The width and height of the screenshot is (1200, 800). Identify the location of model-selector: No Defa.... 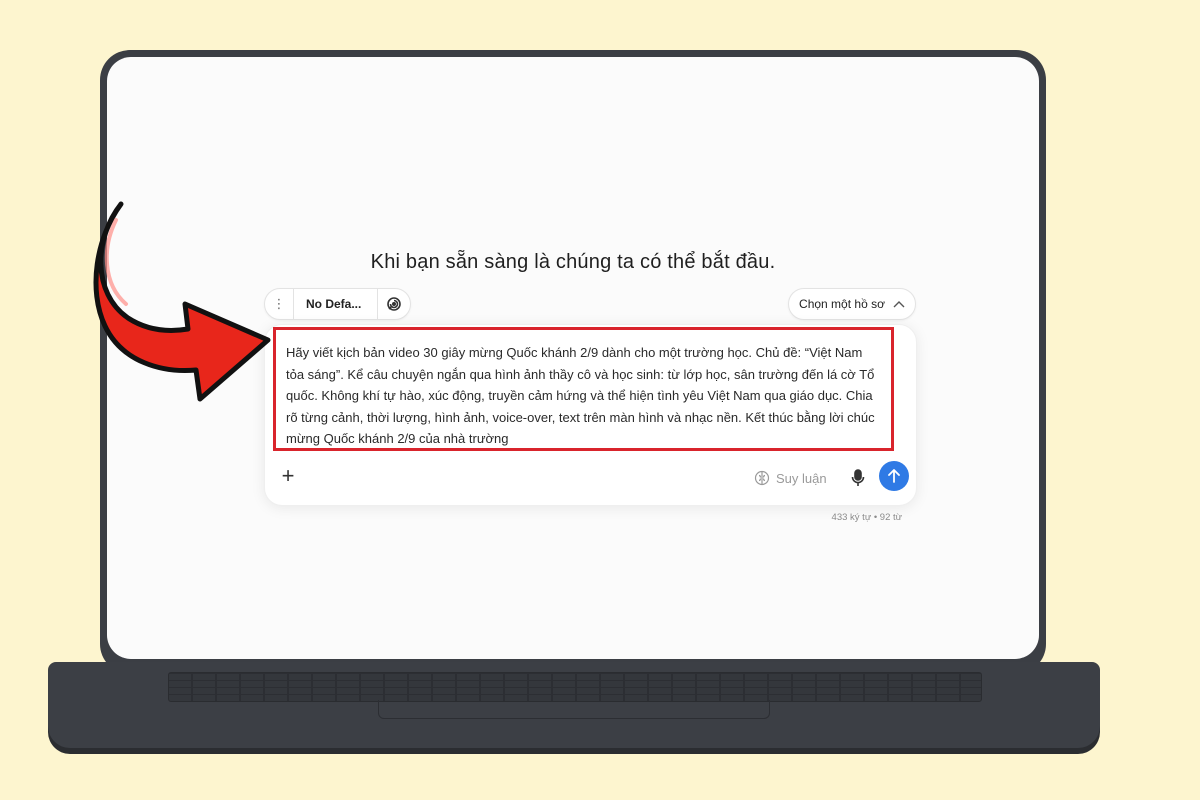
(336, 304).